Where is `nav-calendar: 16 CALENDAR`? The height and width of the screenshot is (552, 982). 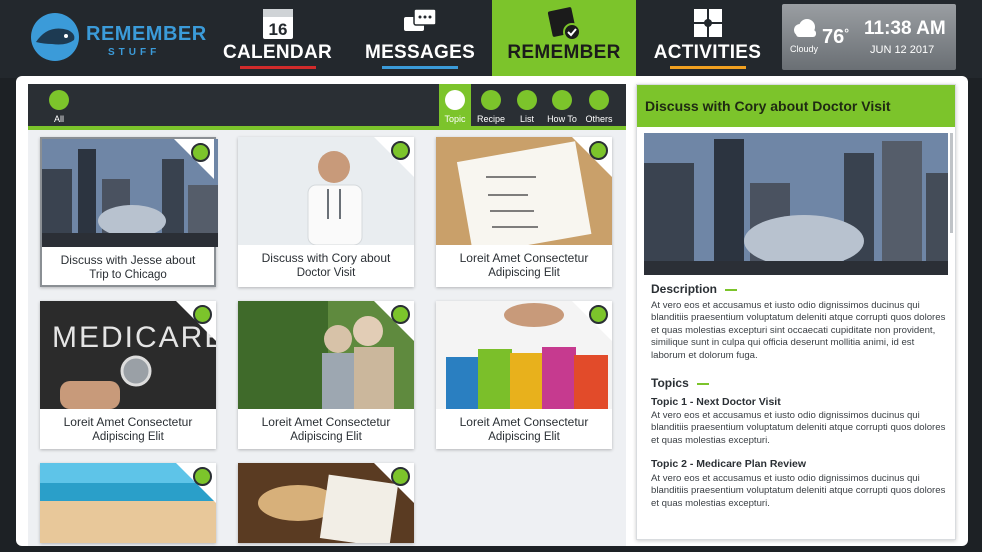
nav-calendar: 16 CALENDAR is located at coordinates (277, 39).